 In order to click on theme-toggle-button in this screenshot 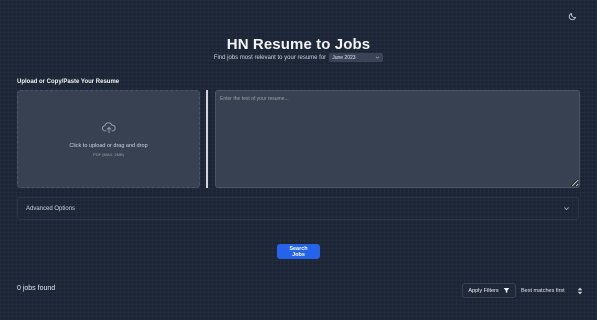, I will do `click(572, 16)`.